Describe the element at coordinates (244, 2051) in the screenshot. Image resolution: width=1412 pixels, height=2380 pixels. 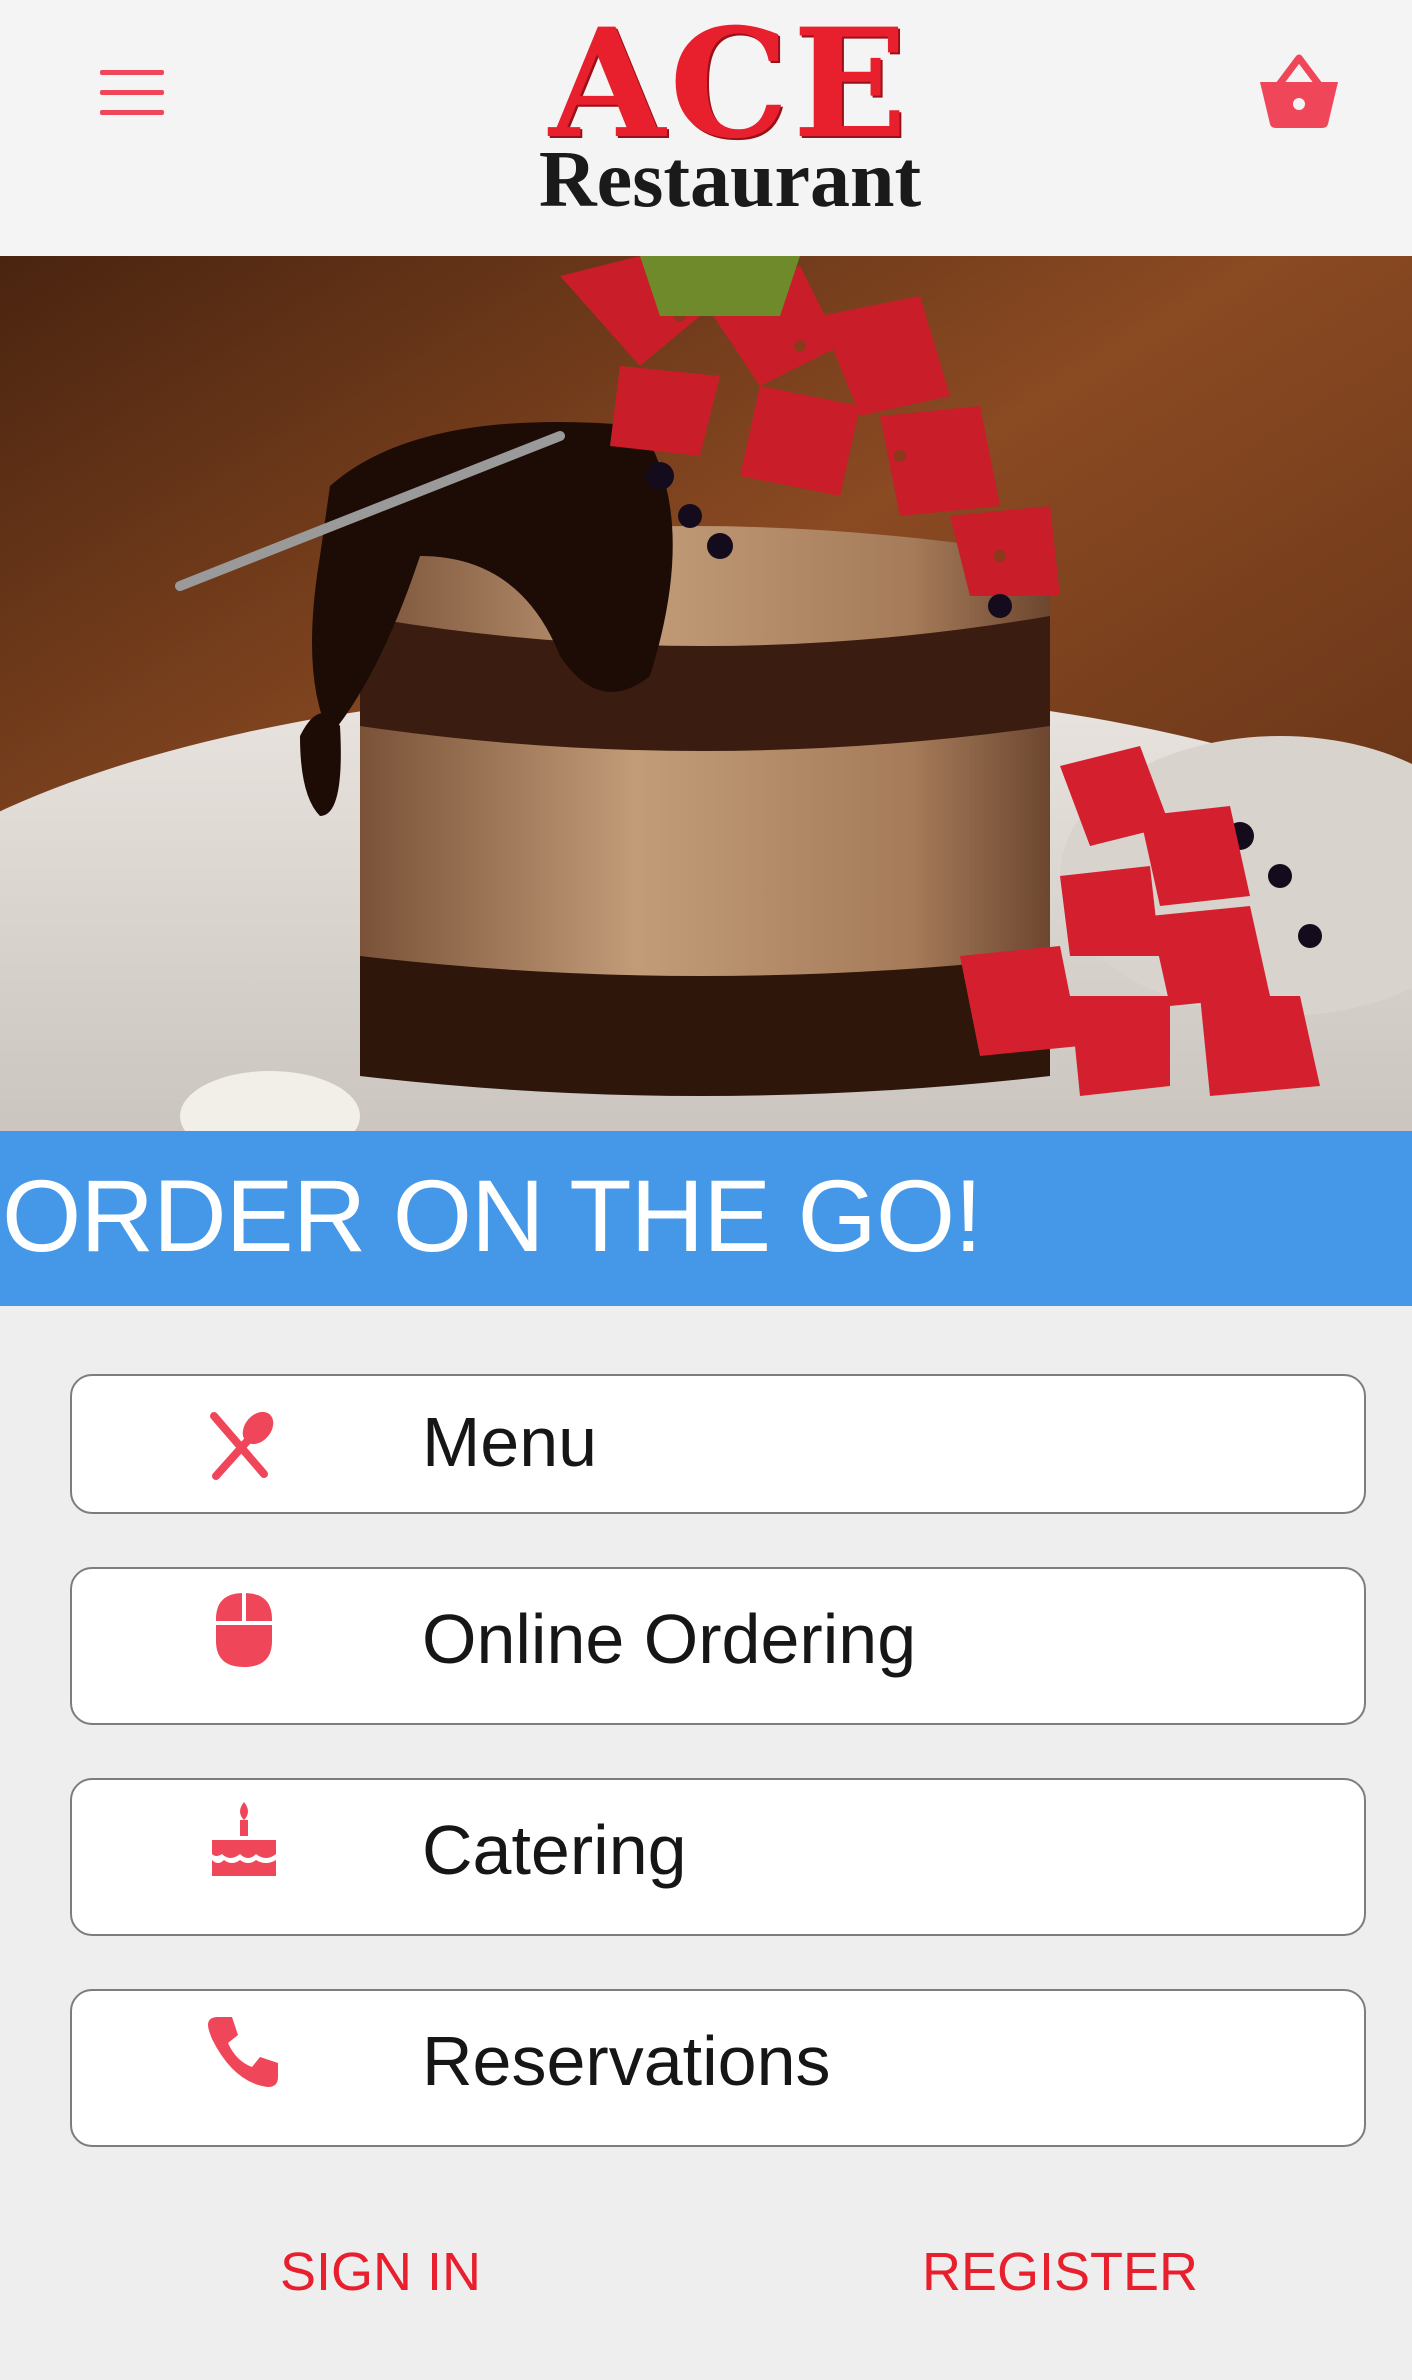
I see `phone-icon` at that location.